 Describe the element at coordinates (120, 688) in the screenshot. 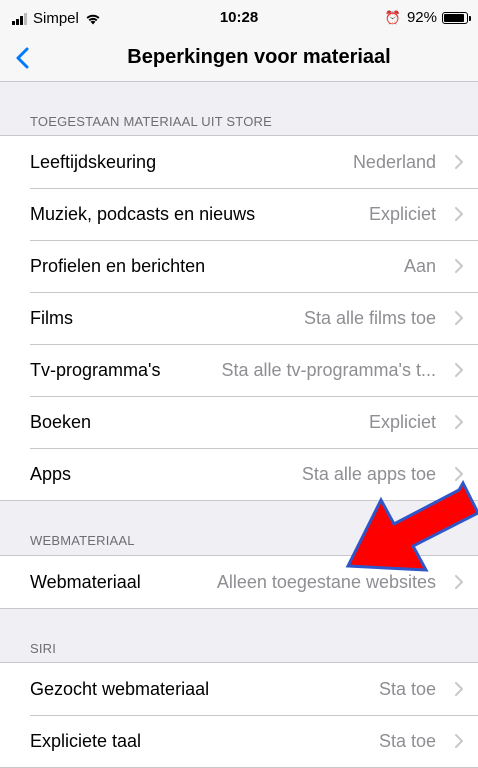

I see `row-label: Gezocht webmateriaal` at that location.